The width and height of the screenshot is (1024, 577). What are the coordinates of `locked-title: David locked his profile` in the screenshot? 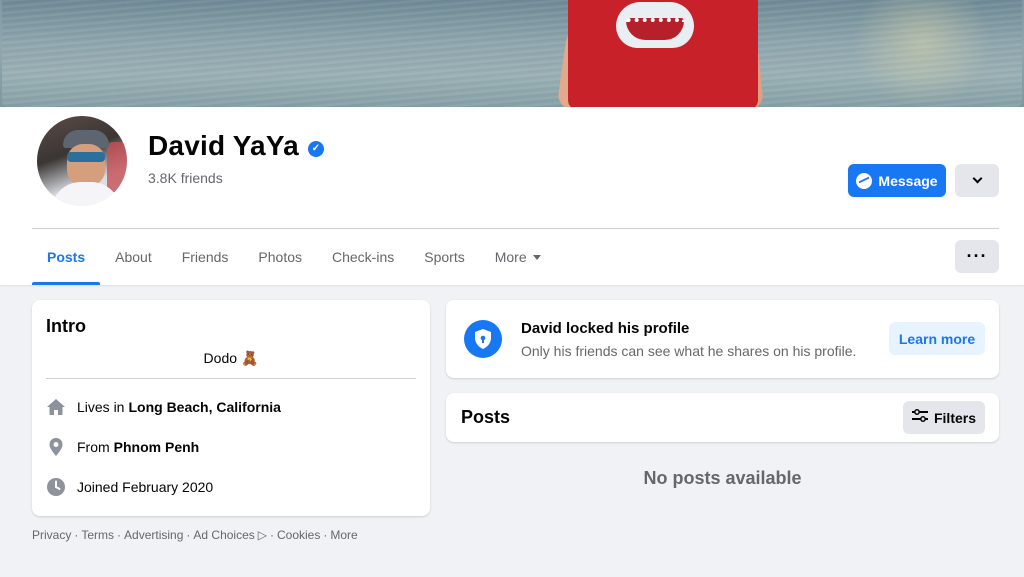 It's located at (605, 328).